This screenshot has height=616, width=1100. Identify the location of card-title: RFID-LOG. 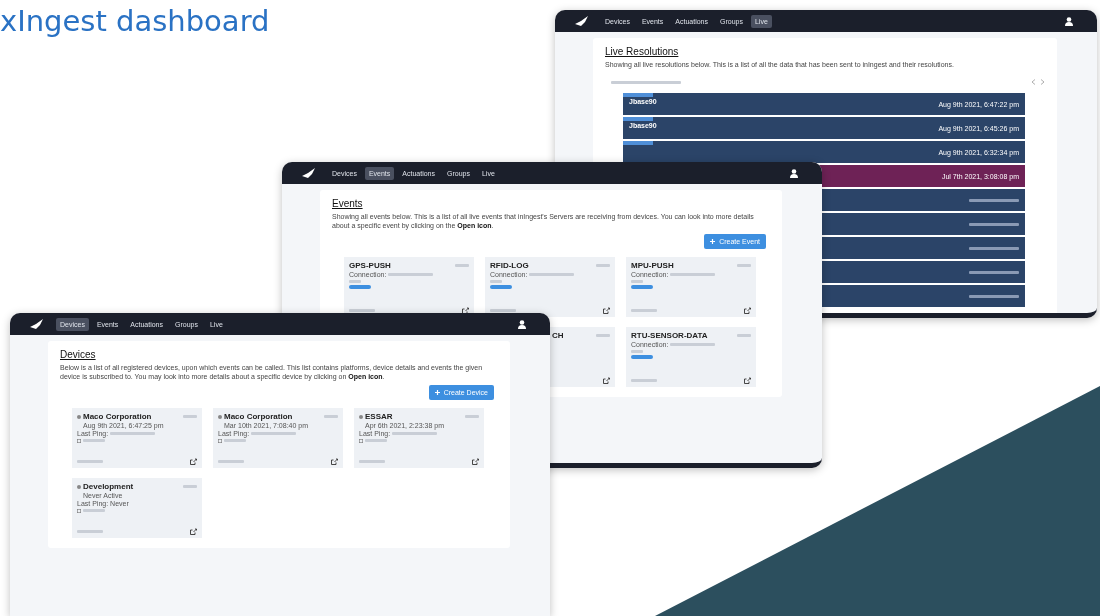
(509, 265).